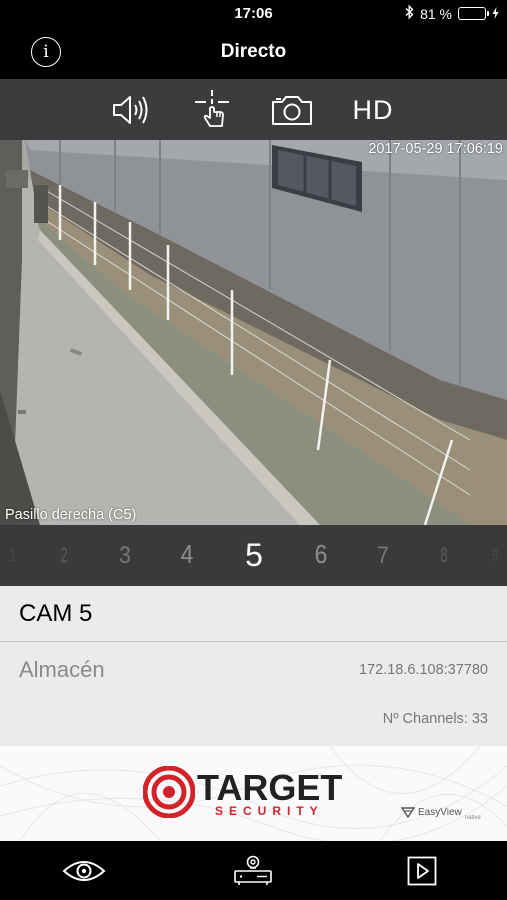 This screenshot has height=900, width=507. I want to click on partner-name: EasyView, so click(440, 812).